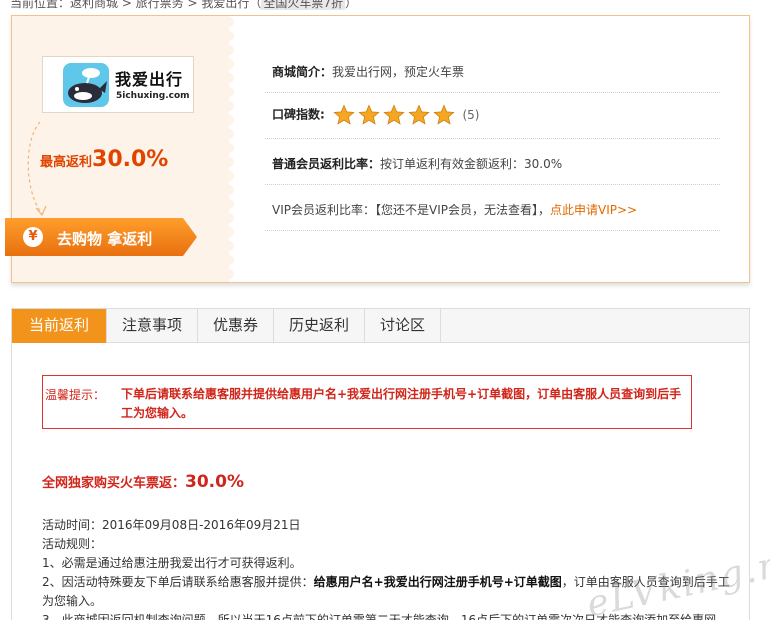  What do you see at coordinates (86, 85) in the screenshot?
I see `whale-mascot-icon` at bounding box center [86, 85].